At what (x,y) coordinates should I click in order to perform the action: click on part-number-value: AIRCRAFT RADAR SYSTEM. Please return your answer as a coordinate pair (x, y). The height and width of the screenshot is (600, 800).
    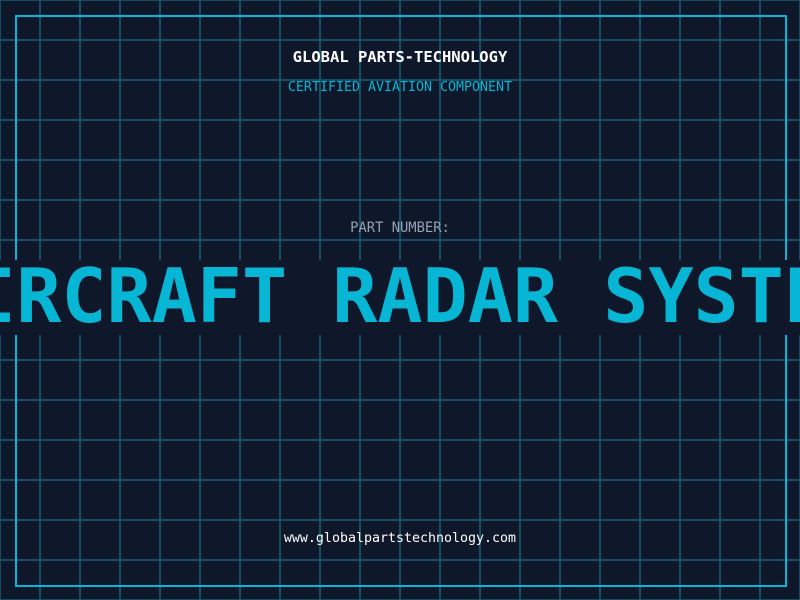
    Looking at the image, I should click on (400, 297).